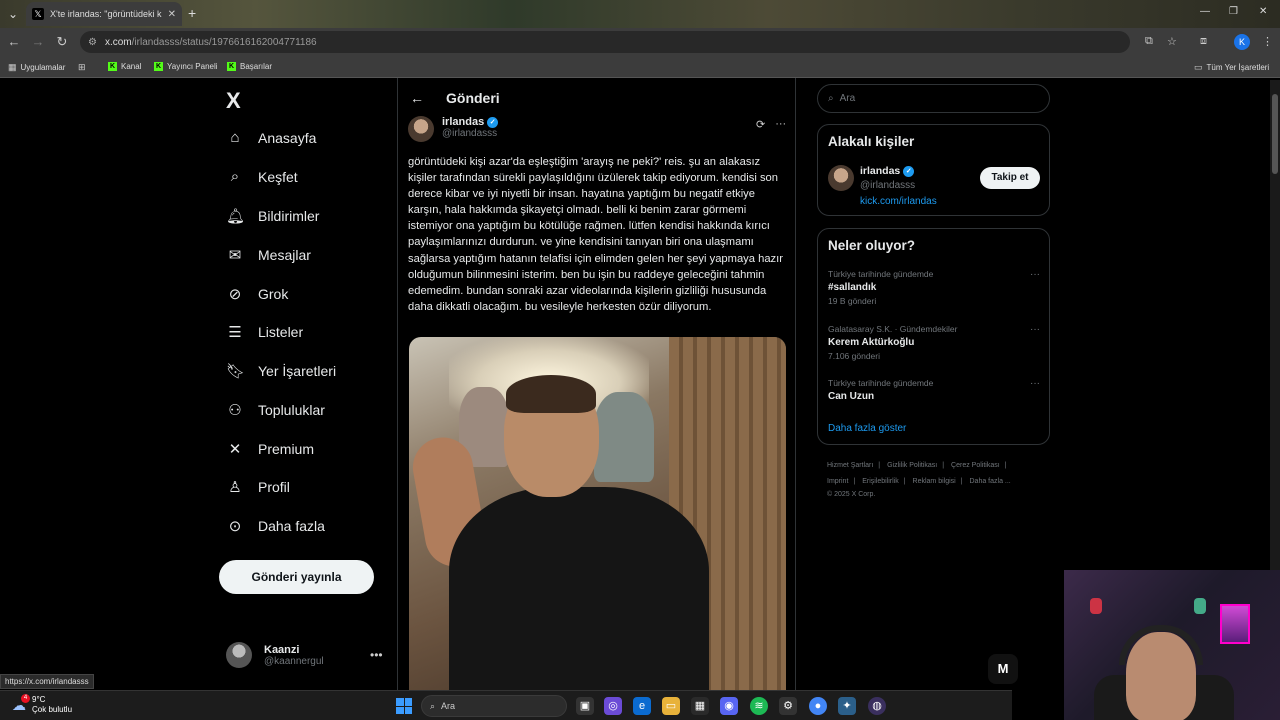 The image size is (1280, 720). I want to click on steam-icon: ⚙, so click(788, 706).